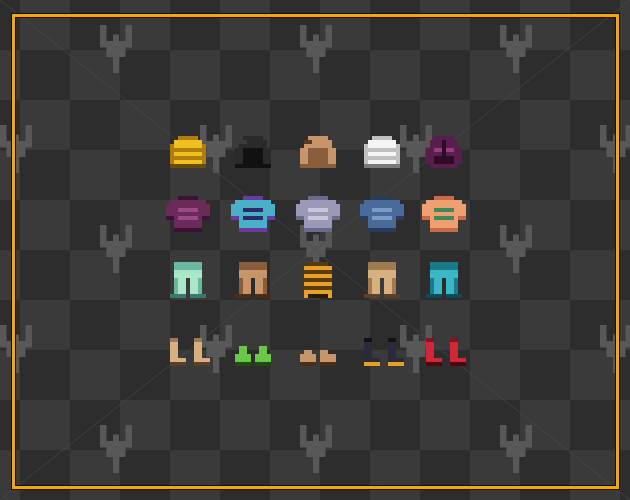 The height and width of the screenshot is (500, 630). I want to click on black-gold-boots-icon, so click(382, 348).